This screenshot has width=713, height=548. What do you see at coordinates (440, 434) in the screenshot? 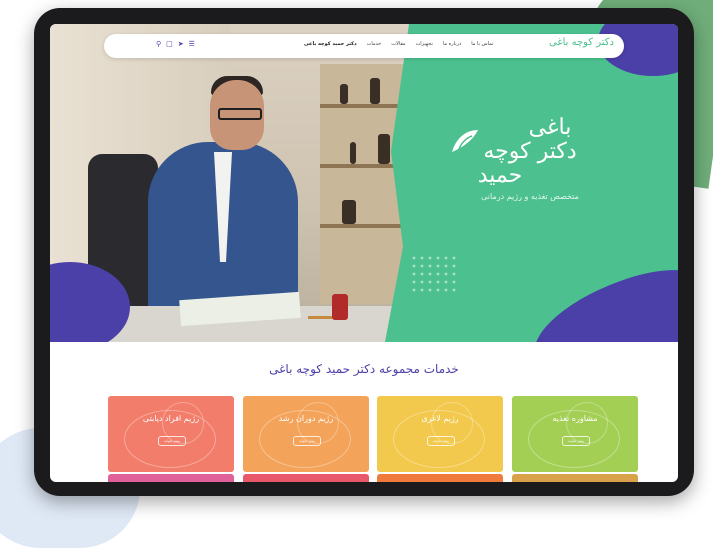
I see `service-card-weight-loss: رژیم لاغری بیشتر بخوانید` at bounding box center [440, 434].